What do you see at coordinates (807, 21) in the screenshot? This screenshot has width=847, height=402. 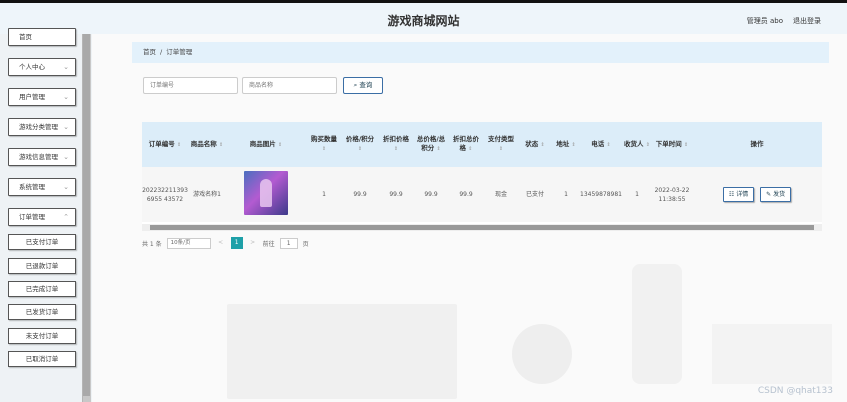 I see `logout-link: 退出登录` at bounding box center [807, 21].